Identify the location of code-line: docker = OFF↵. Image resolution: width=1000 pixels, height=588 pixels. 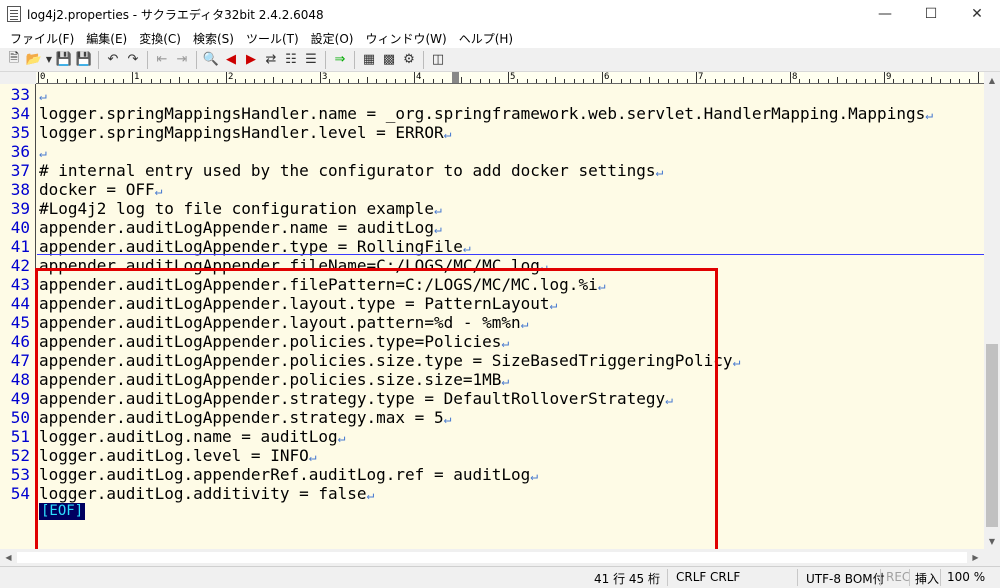
(100, 190).